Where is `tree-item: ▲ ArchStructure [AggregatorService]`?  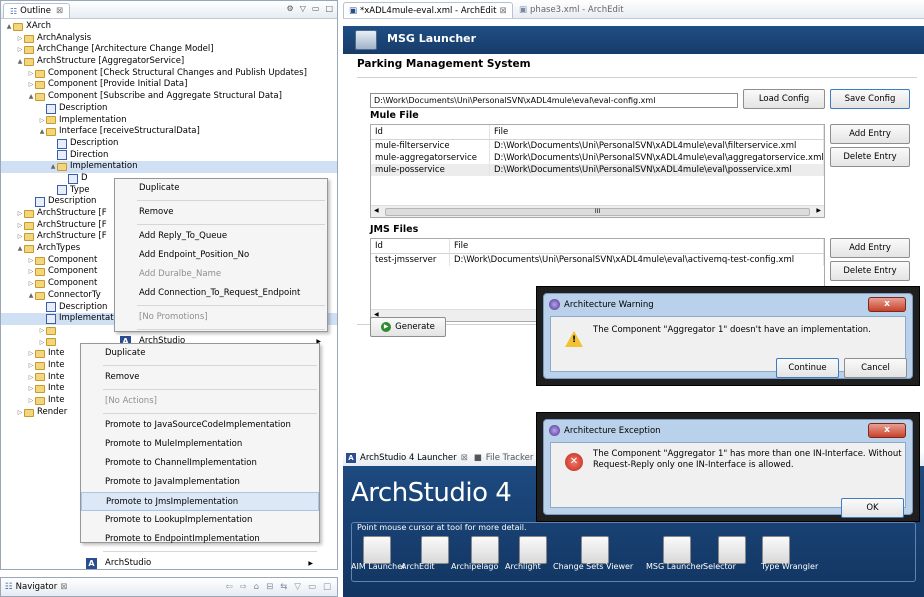 tree-item: ▲ ArchStructure [AggregatorService] is located at coordinates (169, 62).